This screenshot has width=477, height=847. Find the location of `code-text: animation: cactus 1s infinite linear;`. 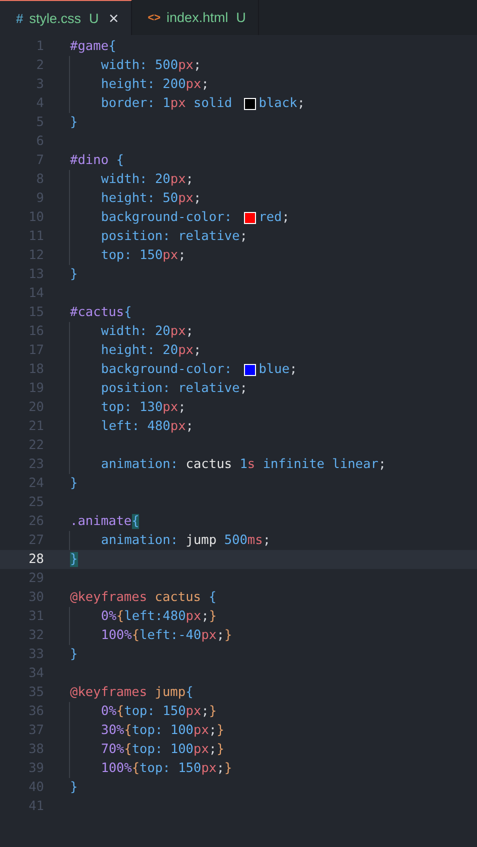

code-text: animation: cactus 1s infinite linear; is located at coordinates (243, 464).